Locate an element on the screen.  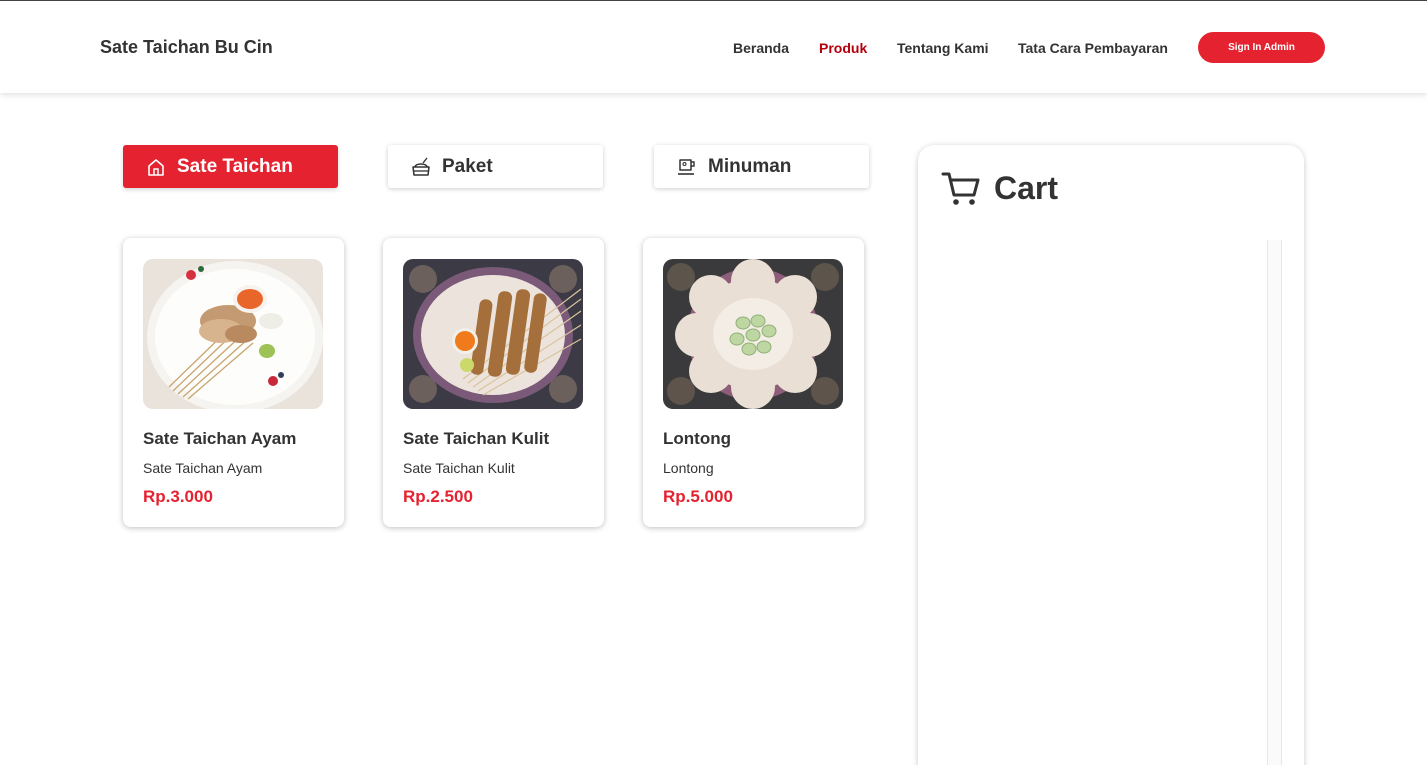
nav-link-beranda: Beranda is located at coordinates (761, 48).